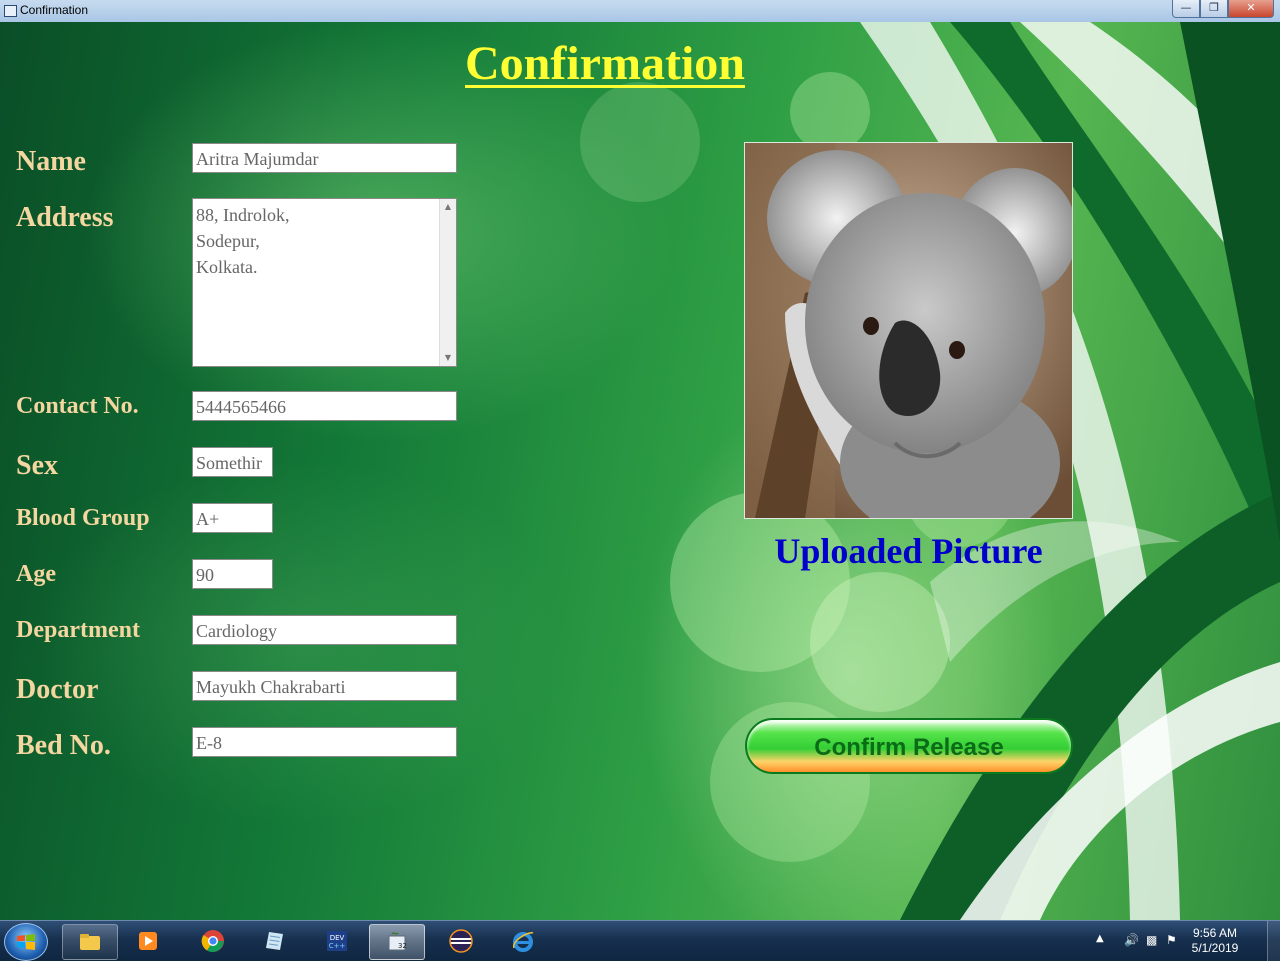 The width and height of the screenshot is (1280, 961). Describe the element at coordinates (10, 11) in the screenshot. I see `app-window-icon` at that location.